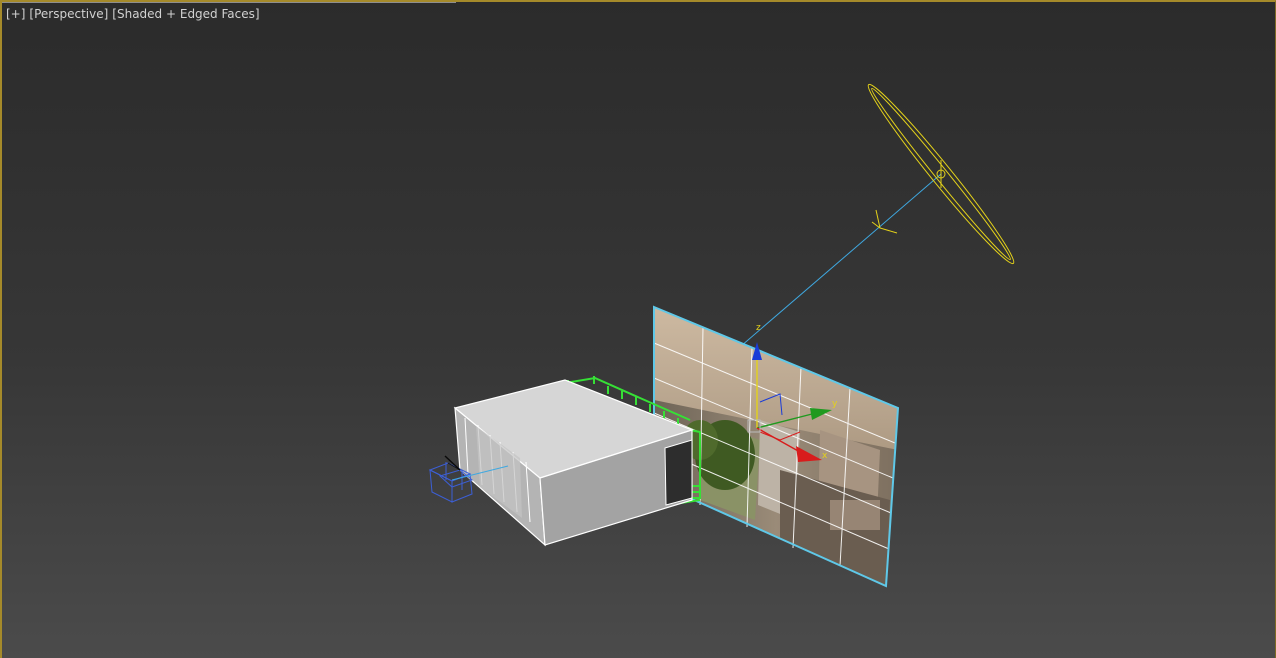 The height and width of the screenshot is (658, 1276). Describe the element at coordinates (941, 173) in the screenshot. I see `sky-light-object` at that location.